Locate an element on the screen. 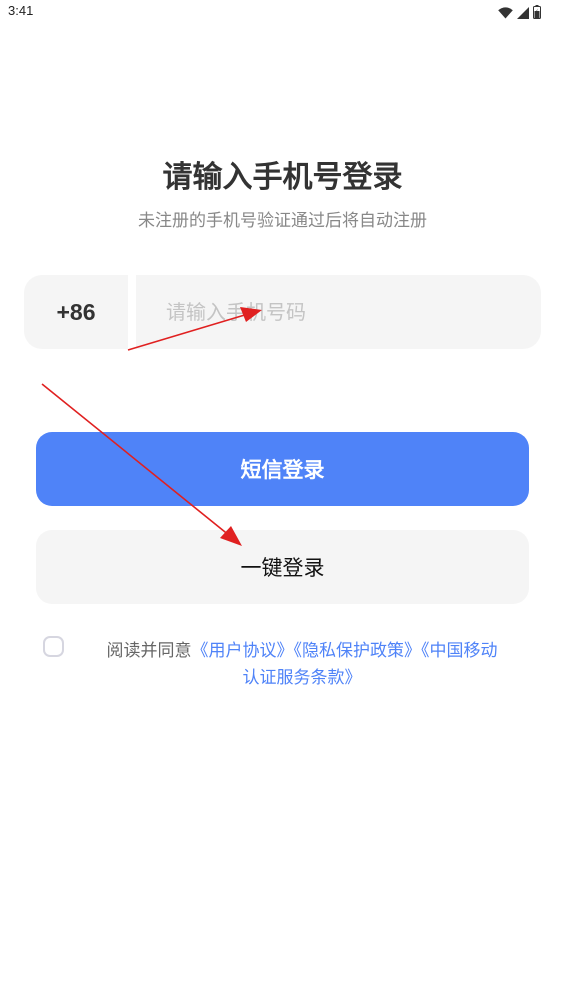 This screenshot has height=1004, width=565. cmcc-terms-link-part2: 认证服务条款》 is located at coordinates (302, 678).